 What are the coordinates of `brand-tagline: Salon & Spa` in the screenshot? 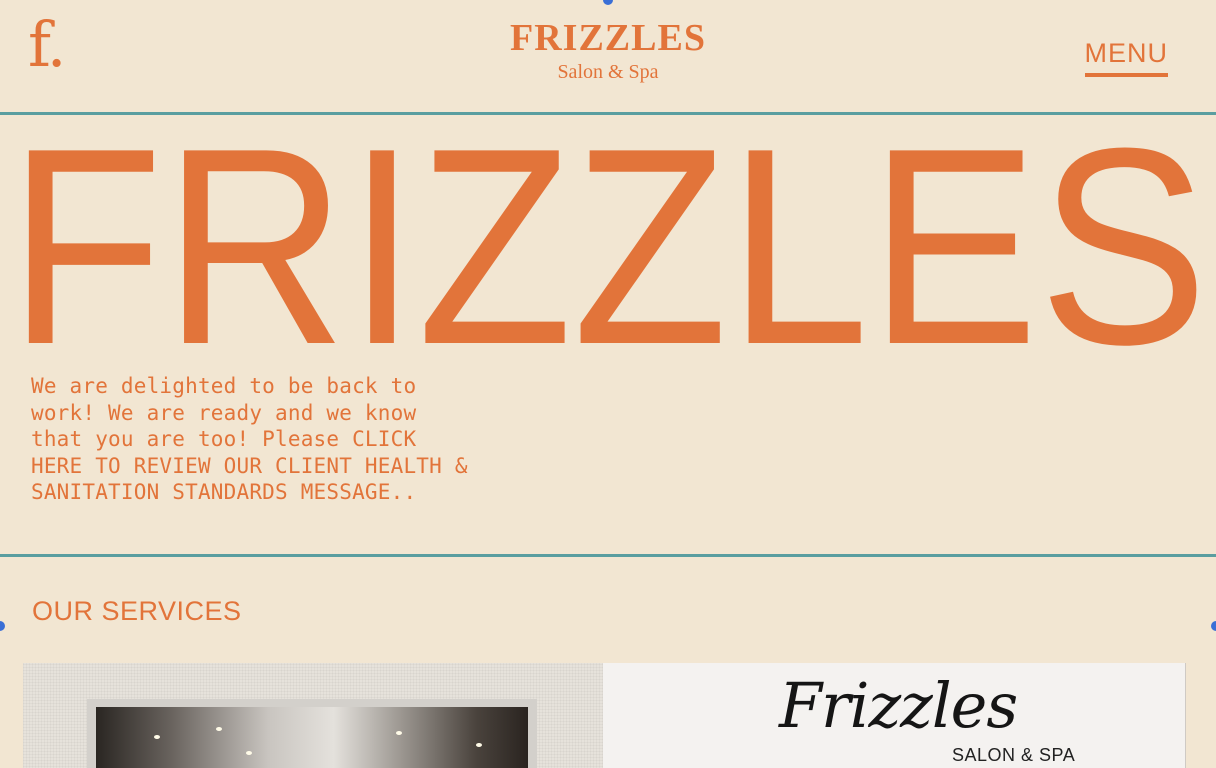 It's located at (608, 72).